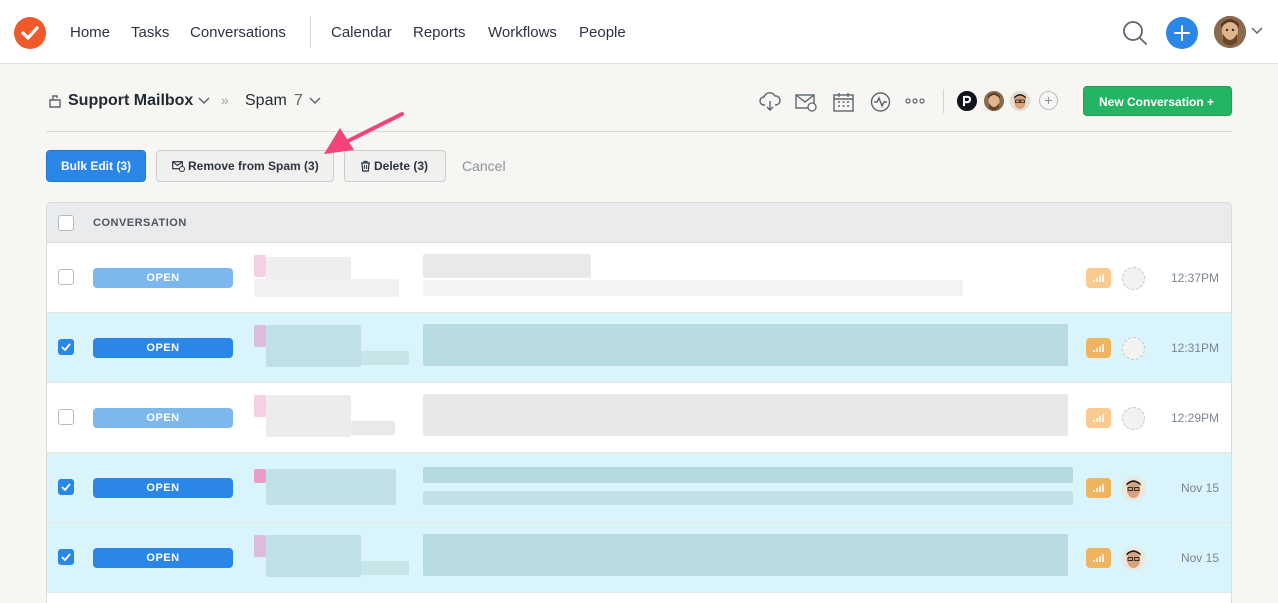 The width and height of the screenshot is (1278, 603). I want to click on nav-home: Home, so click(90, 32).